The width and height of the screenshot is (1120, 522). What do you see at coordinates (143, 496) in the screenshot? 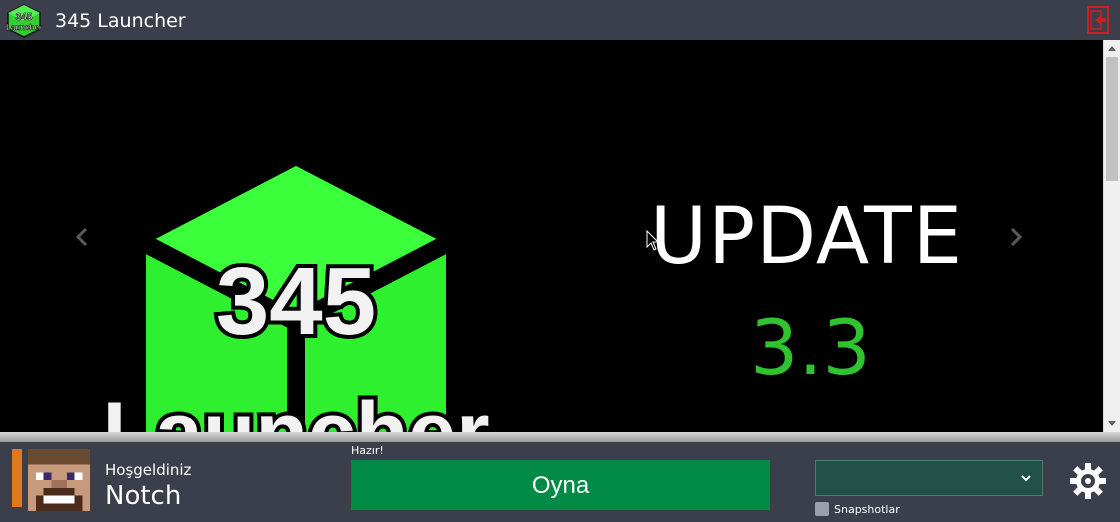
I see `username: Notch` at bounding box center [143, 496].